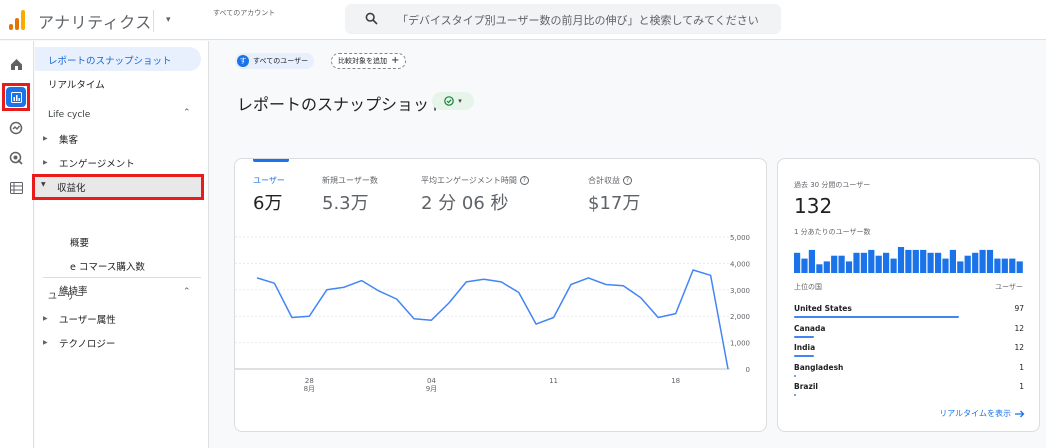 The width and height of the screenshot is (1046, 448). I want to click on user-segment-chip: す すべてのユーザー, so click(275, 61).